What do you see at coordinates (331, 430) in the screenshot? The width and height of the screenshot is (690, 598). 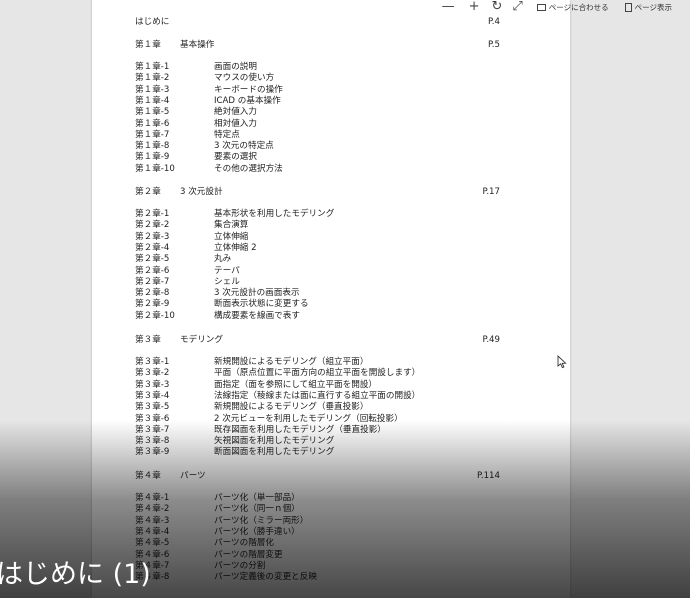 I see `toc-section-row: 第３章-7 既存図面を利用したモデリング（垂直投影）` at bounding box center [331, 430].